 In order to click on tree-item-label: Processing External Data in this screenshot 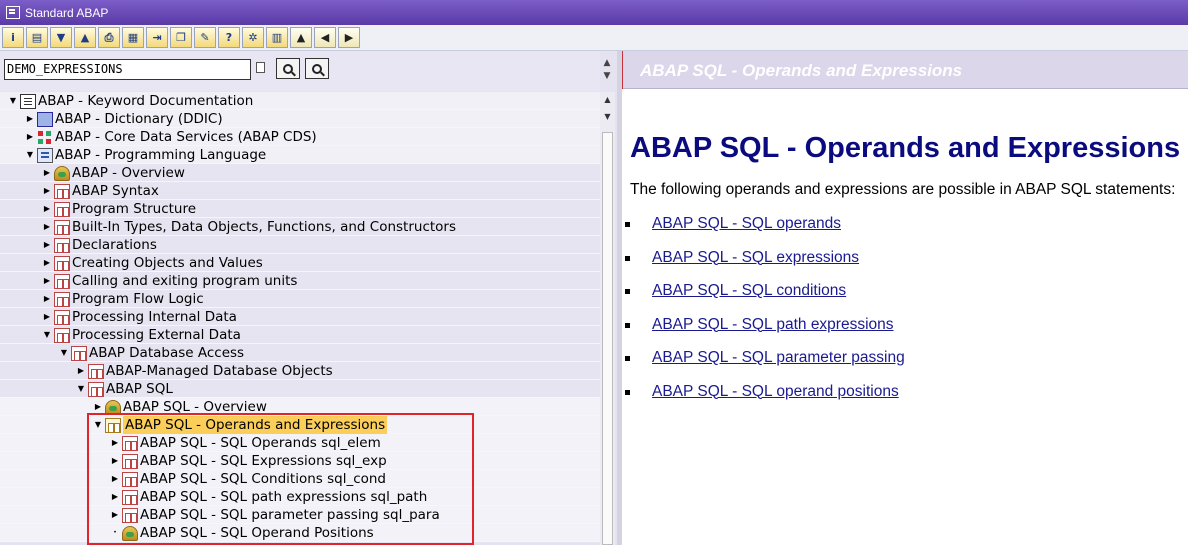, I will do `click(156, 335)`.